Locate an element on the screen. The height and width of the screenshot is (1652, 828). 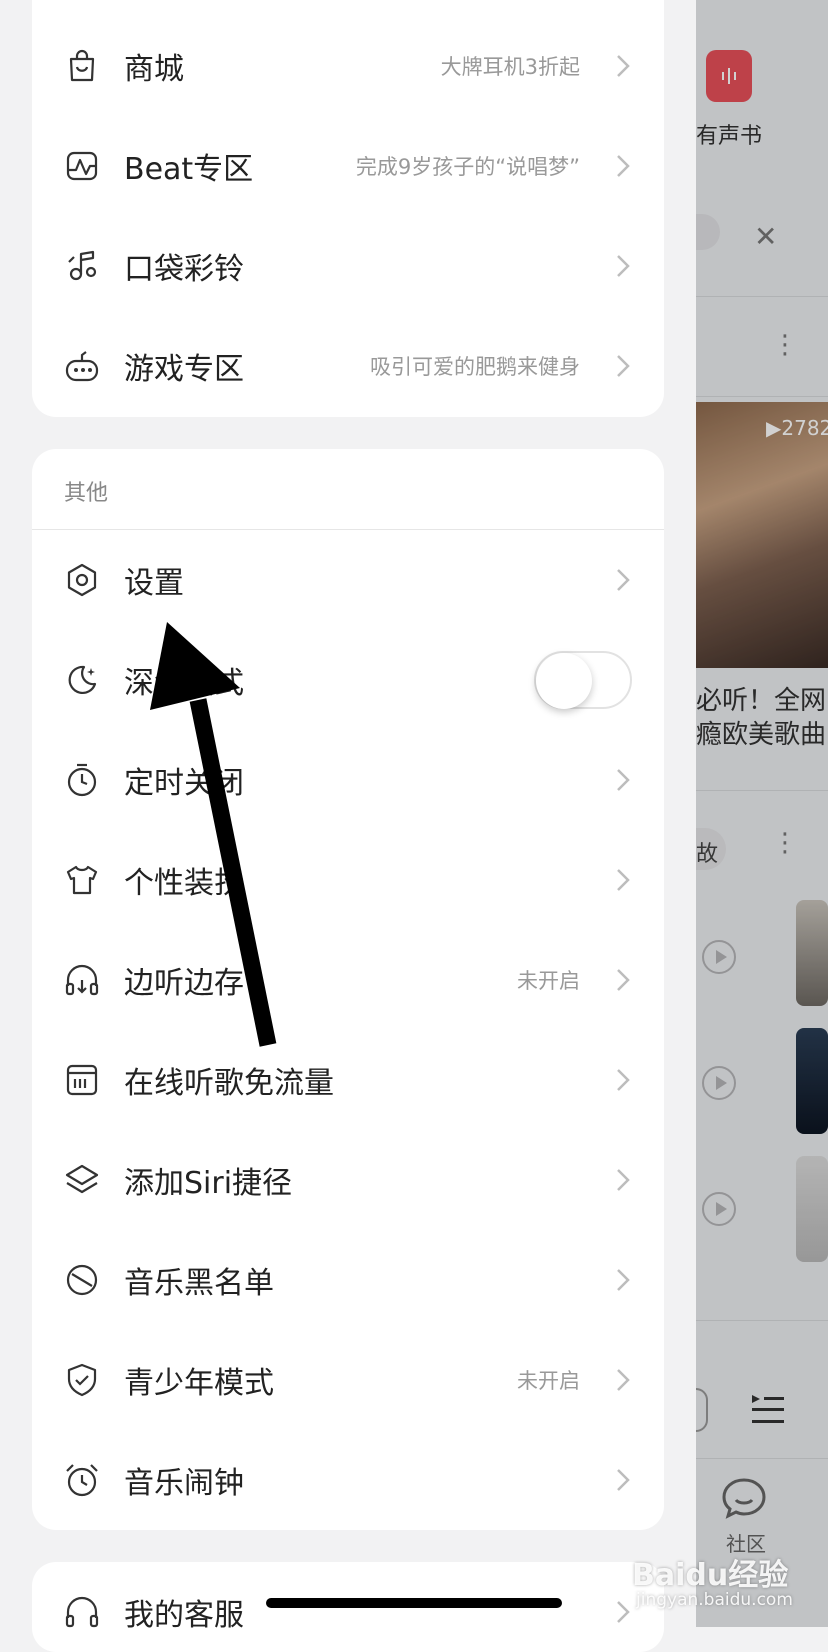
menu-item-label: 设置 is located at coordinates (154, 583).